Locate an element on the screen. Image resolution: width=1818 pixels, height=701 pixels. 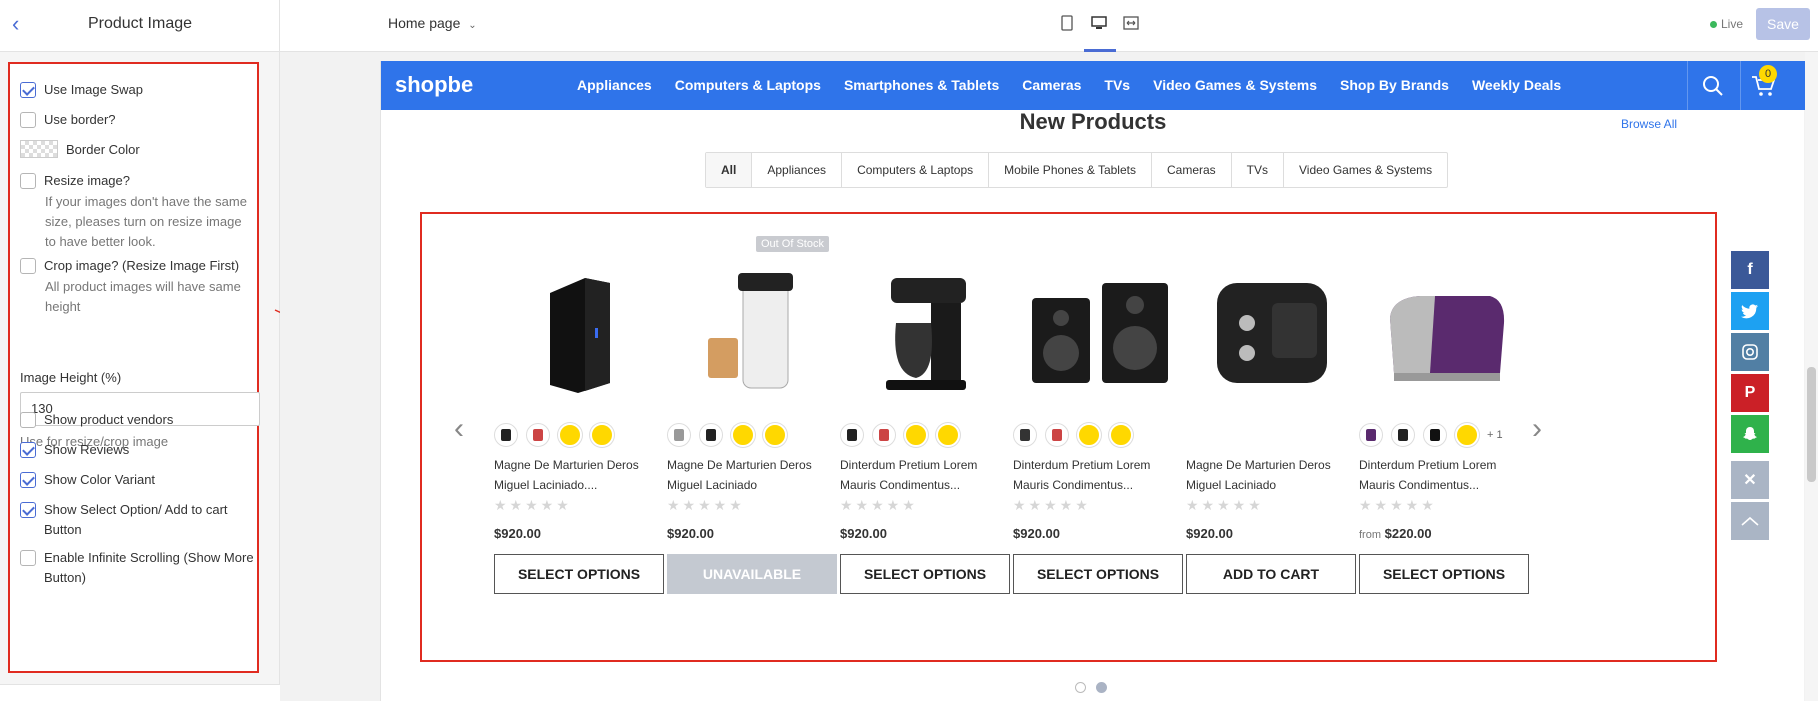
unavailable-button: UNAVAILABLE is located at coordinates (752, 574).